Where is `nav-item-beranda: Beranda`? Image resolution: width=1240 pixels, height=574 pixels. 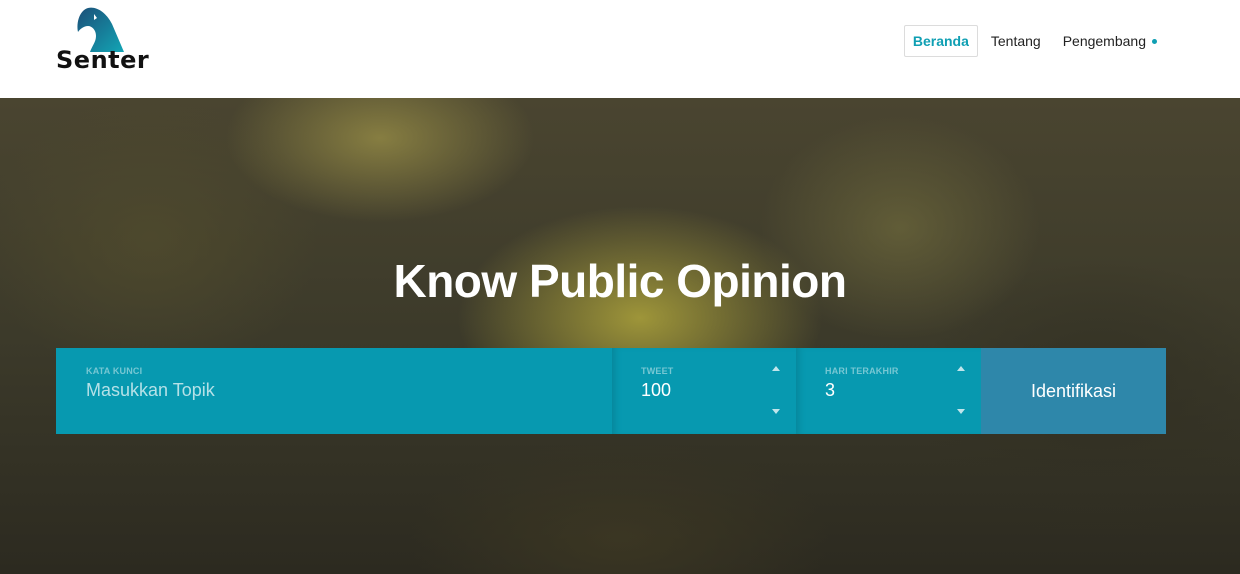
nav-item-beranda: Beranda is located at coordinates (940, 41).